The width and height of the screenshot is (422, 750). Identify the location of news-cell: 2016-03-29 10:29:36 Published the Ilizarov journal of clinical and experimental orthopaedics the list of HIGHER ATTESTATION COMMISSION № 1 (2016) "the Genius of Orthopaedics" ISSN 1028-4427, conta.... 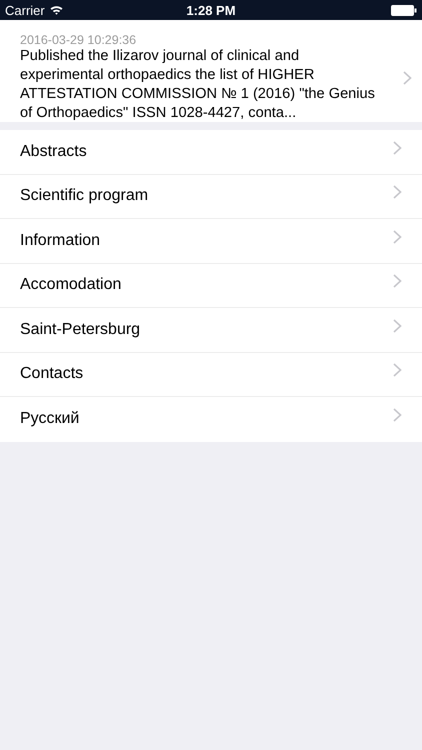
(211, 71).